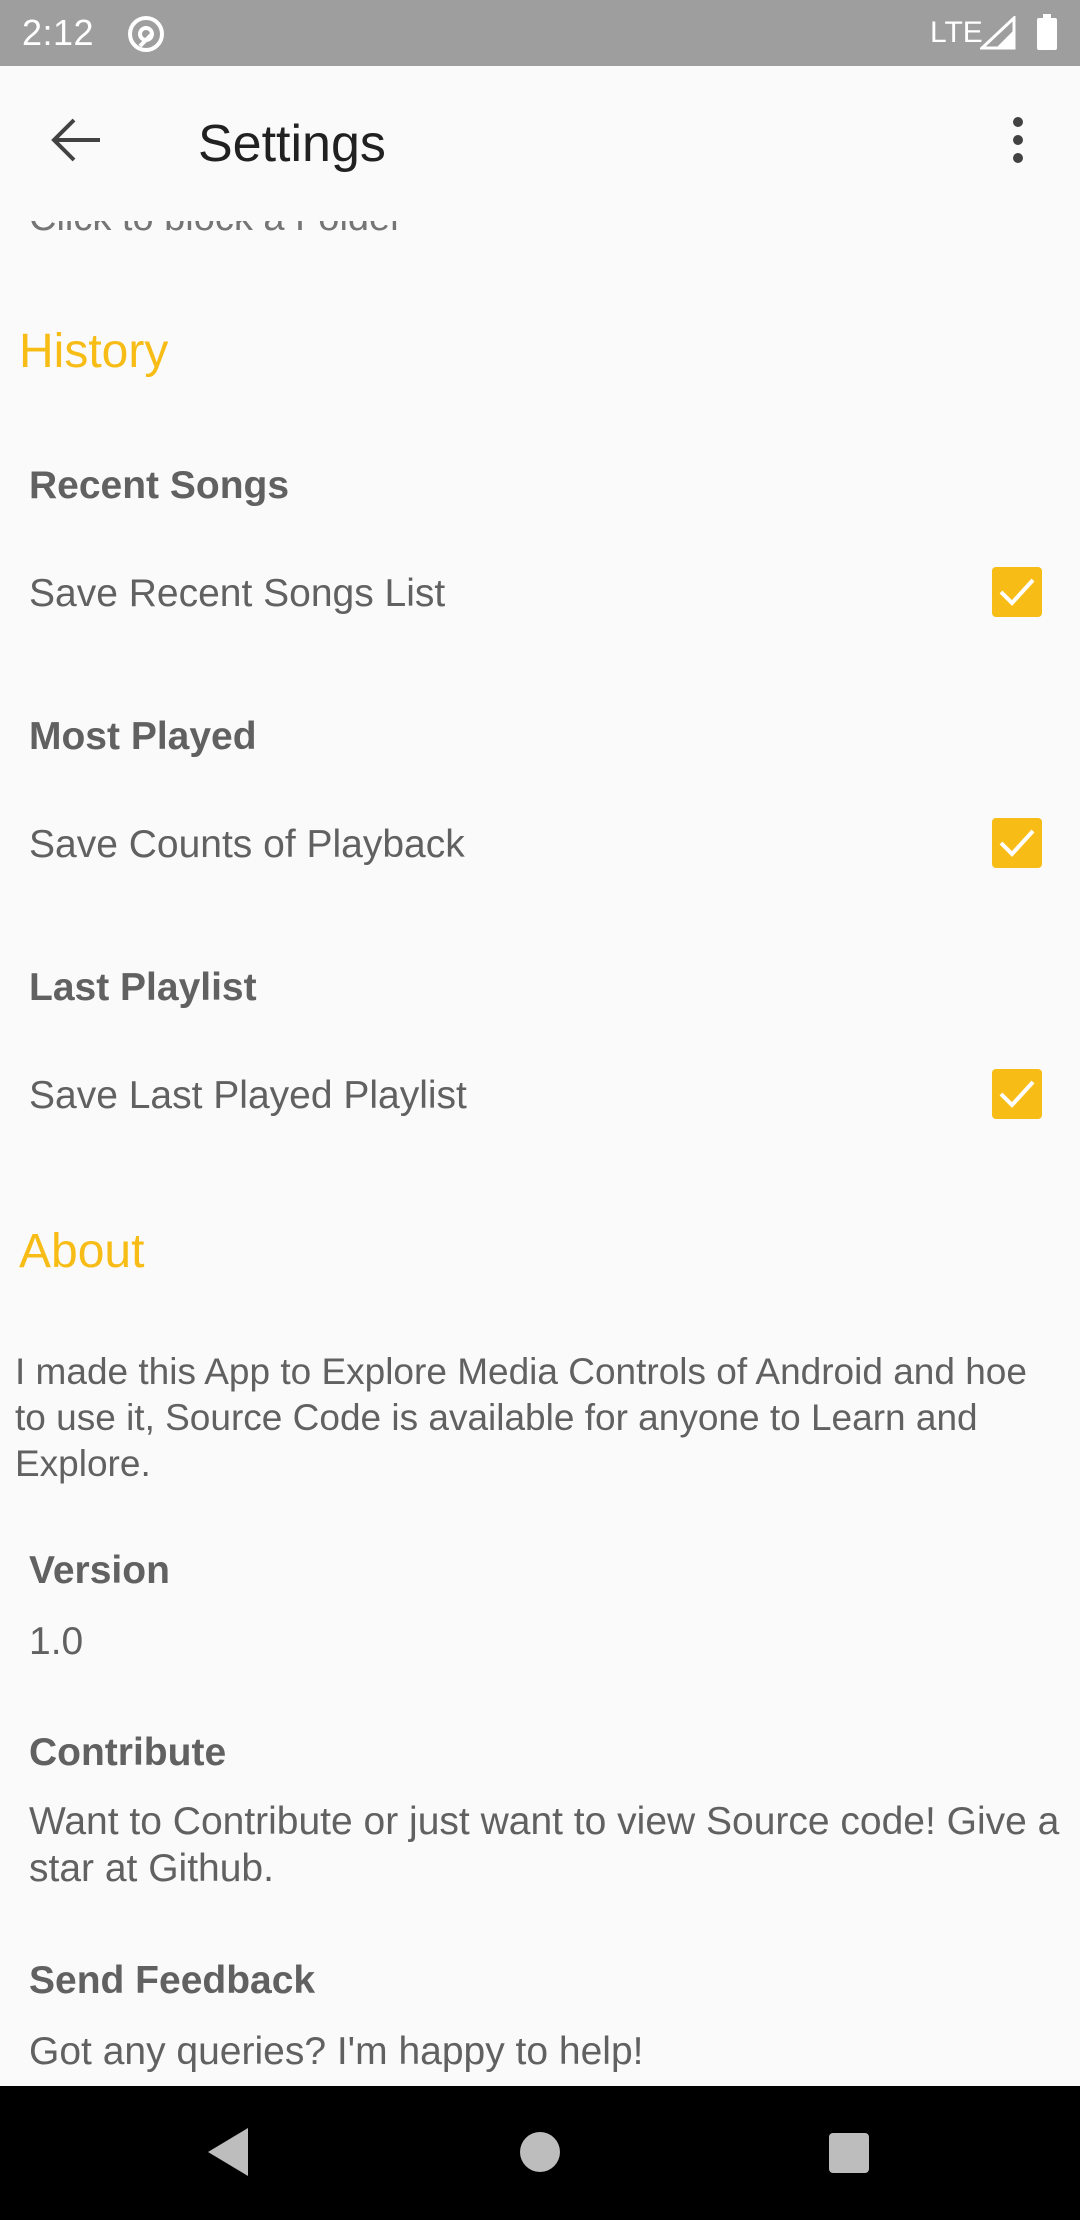 The height and width of the screenshot is (2220, 1080). Describe the element at coordinates (94, 351) in the screenshot. I see `history-header: History` at that location.